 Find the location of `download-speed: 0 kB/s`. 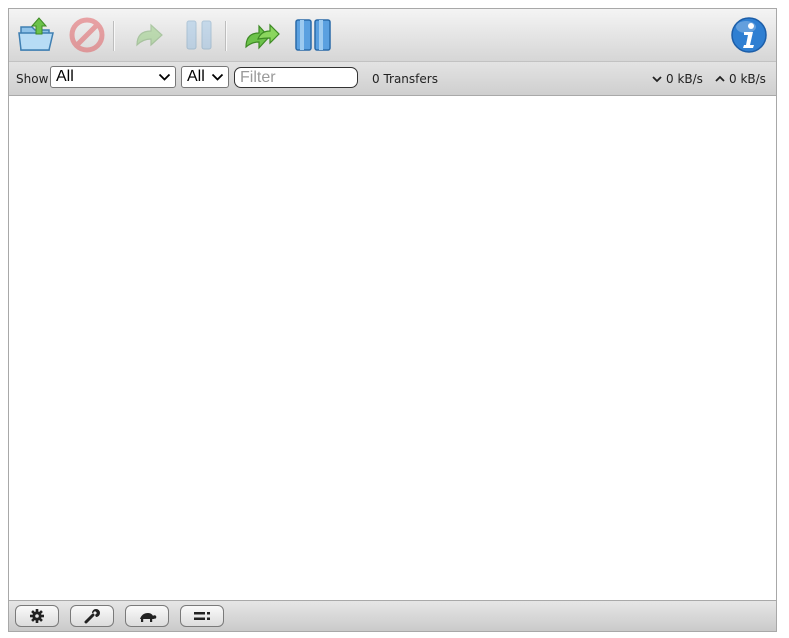

download-speed: 0 kB/s is located at coordinates (677, 78).